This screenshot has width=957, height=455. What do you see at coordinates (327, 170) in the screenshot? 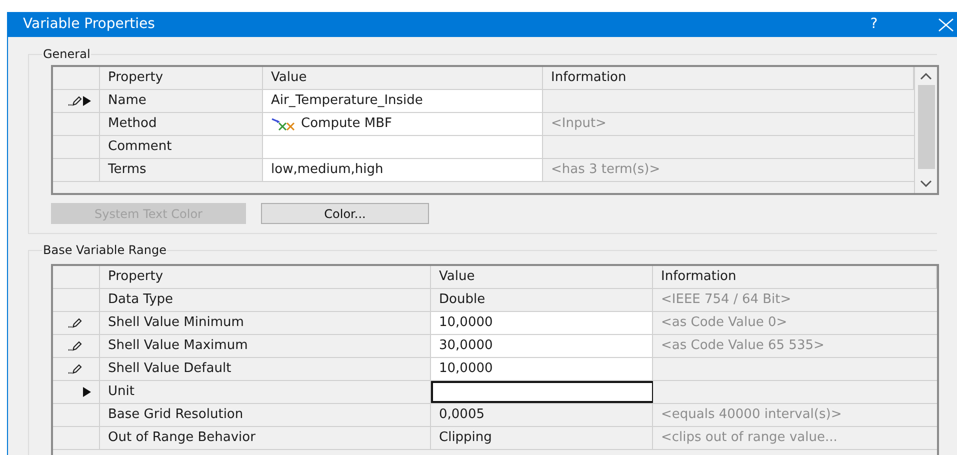
I see `value-text: low,medium,high` at bounding box center [327, 170].